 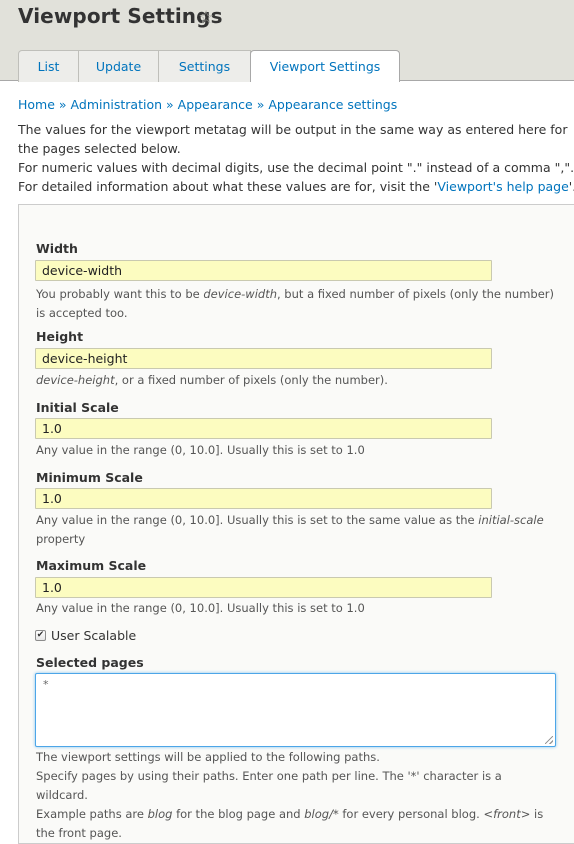 I want to click on height-input, so click(x=263, y=358).